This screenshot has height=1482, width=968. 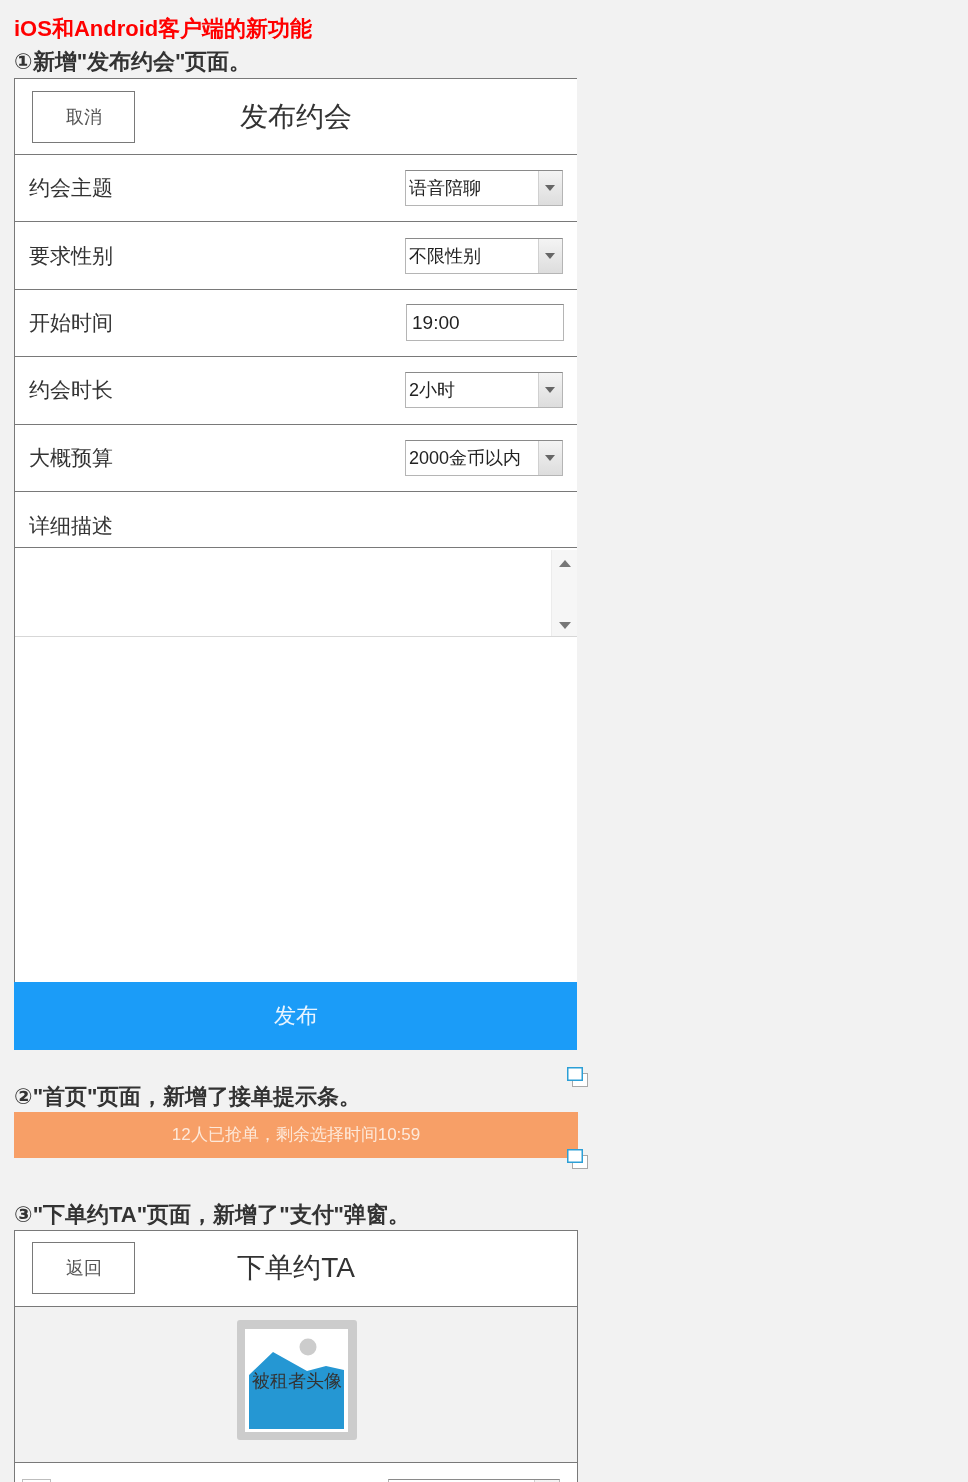 I want to click on dropdown: 不限性别, so click(x=484, y=255).